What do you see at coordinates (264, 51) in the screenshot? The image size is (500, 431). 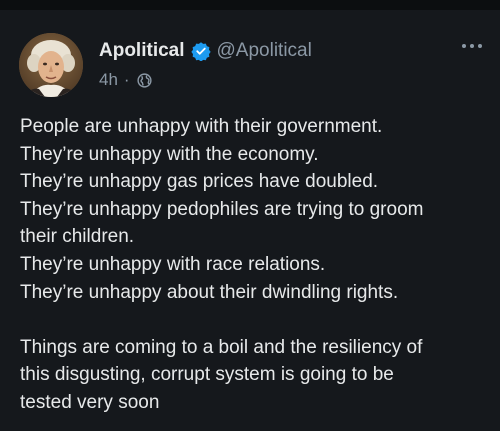 I see `author-handle: @Apolitical` at bounding box center [264, 51].